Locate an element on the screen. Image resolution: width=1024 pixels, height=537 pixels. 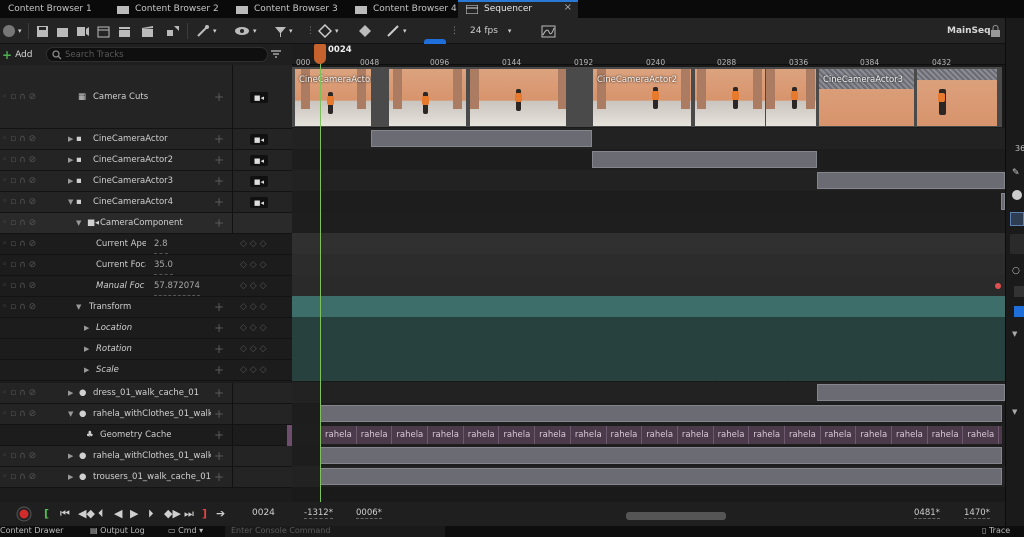
play-end-field: 0481* is located at coordinates (927, 513).